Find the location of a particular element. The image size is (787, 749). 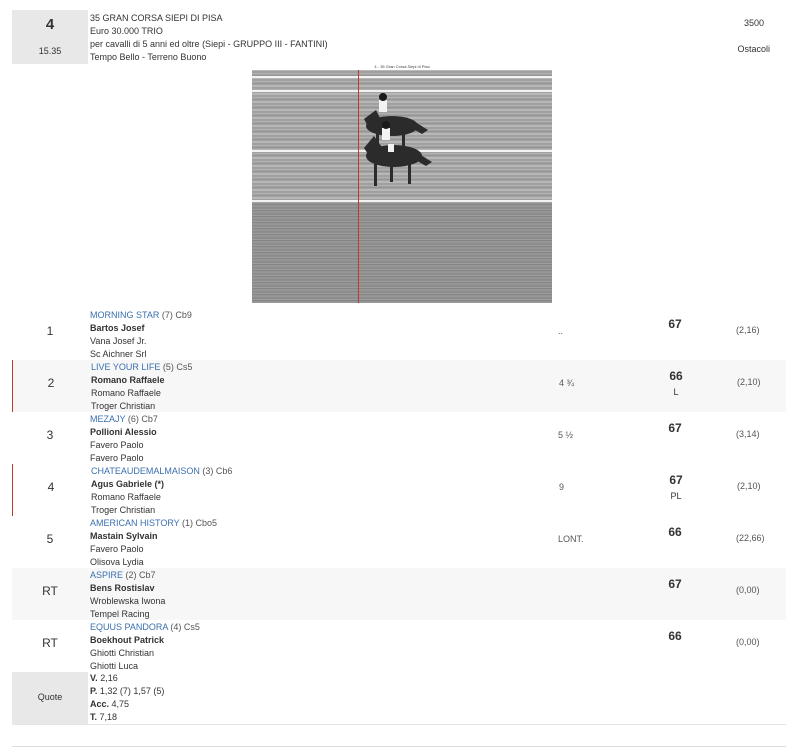

runner-position: 3 is located at coordinates (50, 435).